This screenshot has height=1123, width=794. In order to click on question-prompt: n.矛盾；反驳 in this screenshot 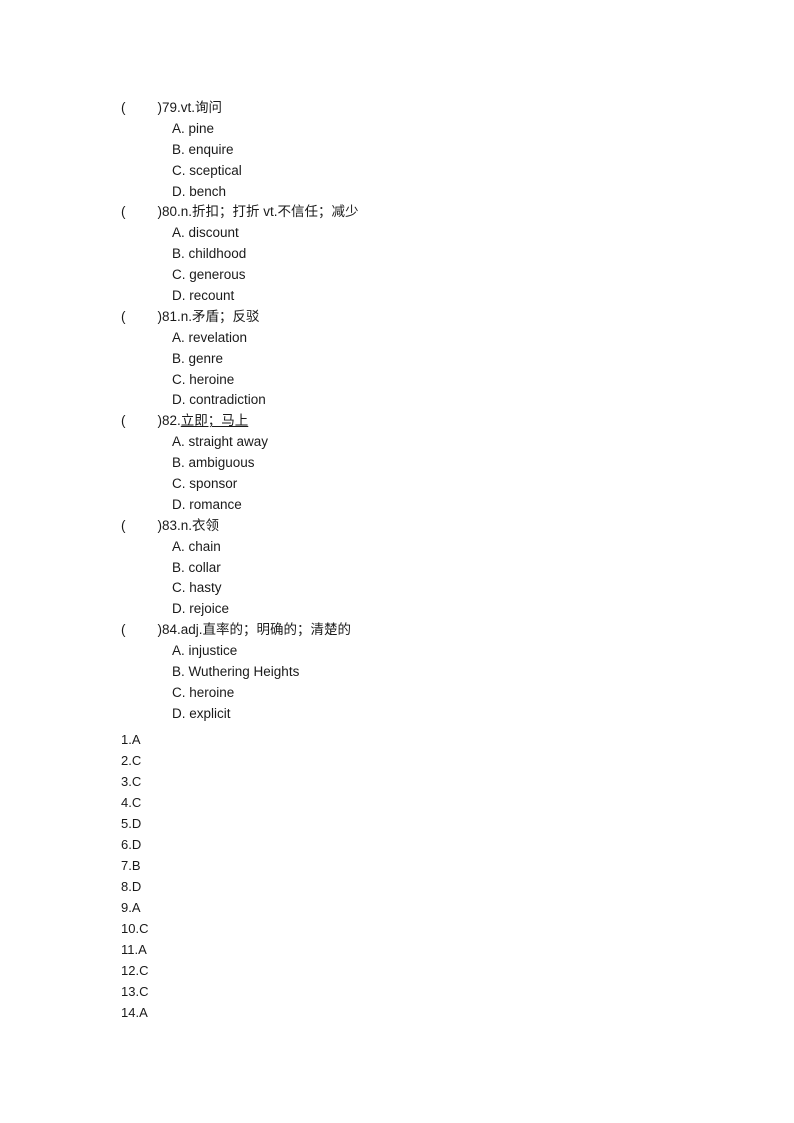, I will do `click(220, 316)`.